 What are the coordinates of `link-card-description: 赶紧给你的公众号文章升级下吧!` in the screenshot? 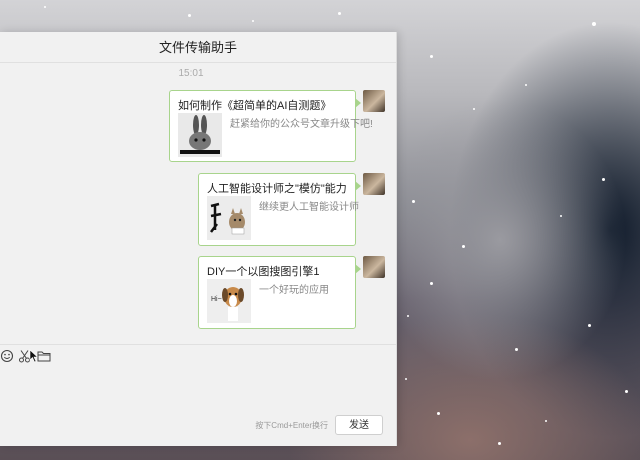 It's located at (301, 124).